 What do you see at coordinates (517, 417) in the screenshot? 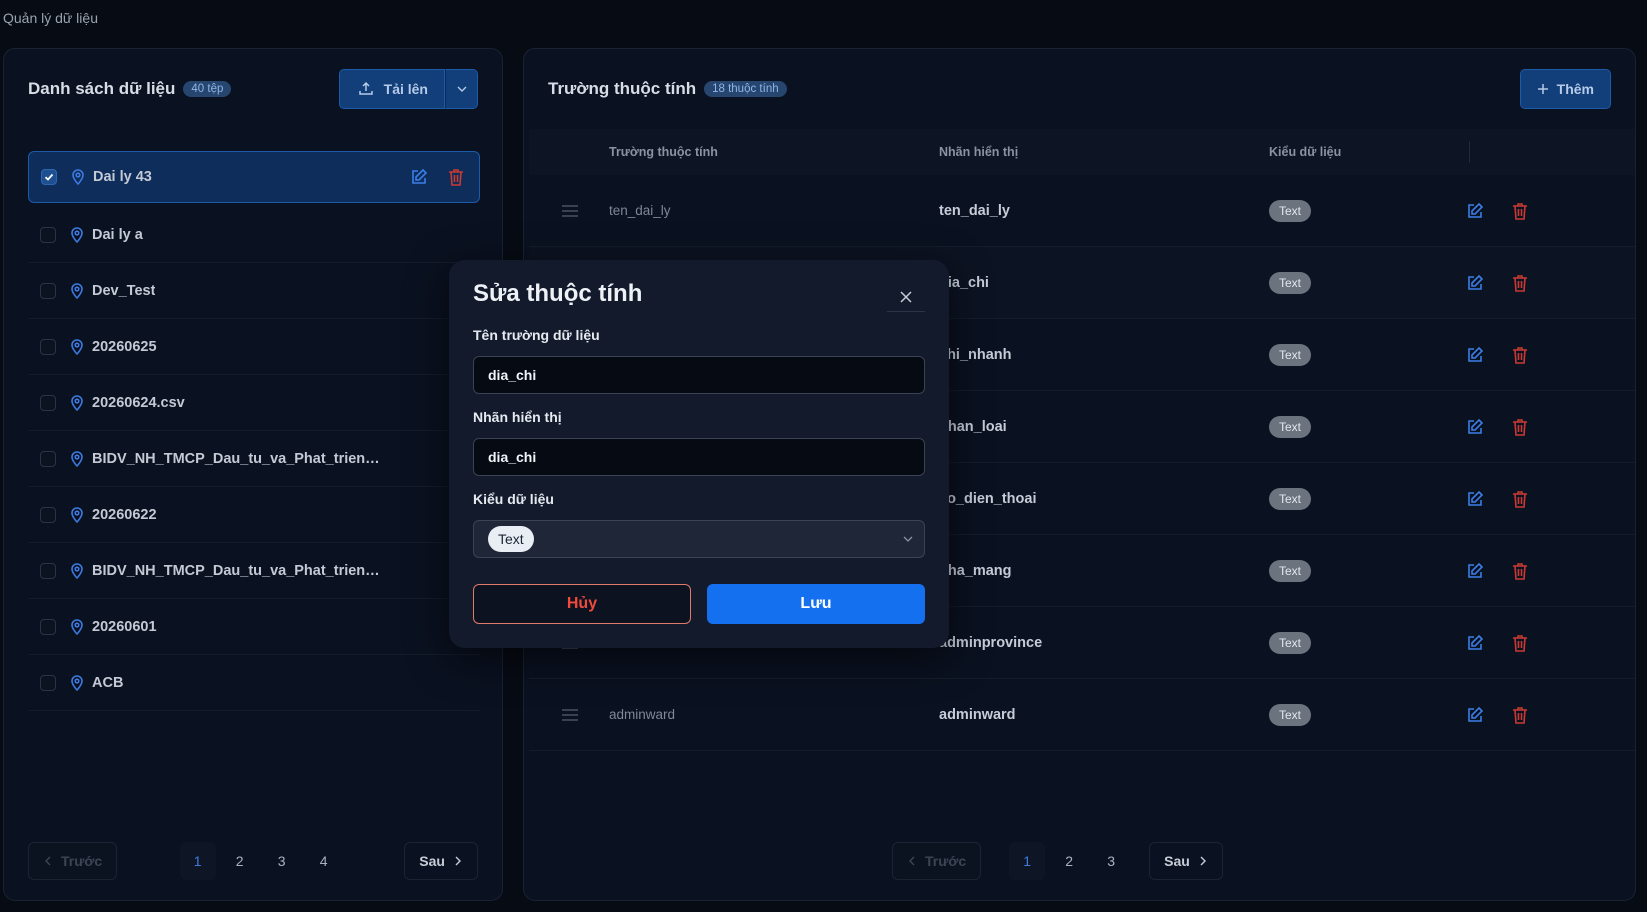
I see `display-label-label: Nhãn hiển thị` at bounding box center [517, 417].